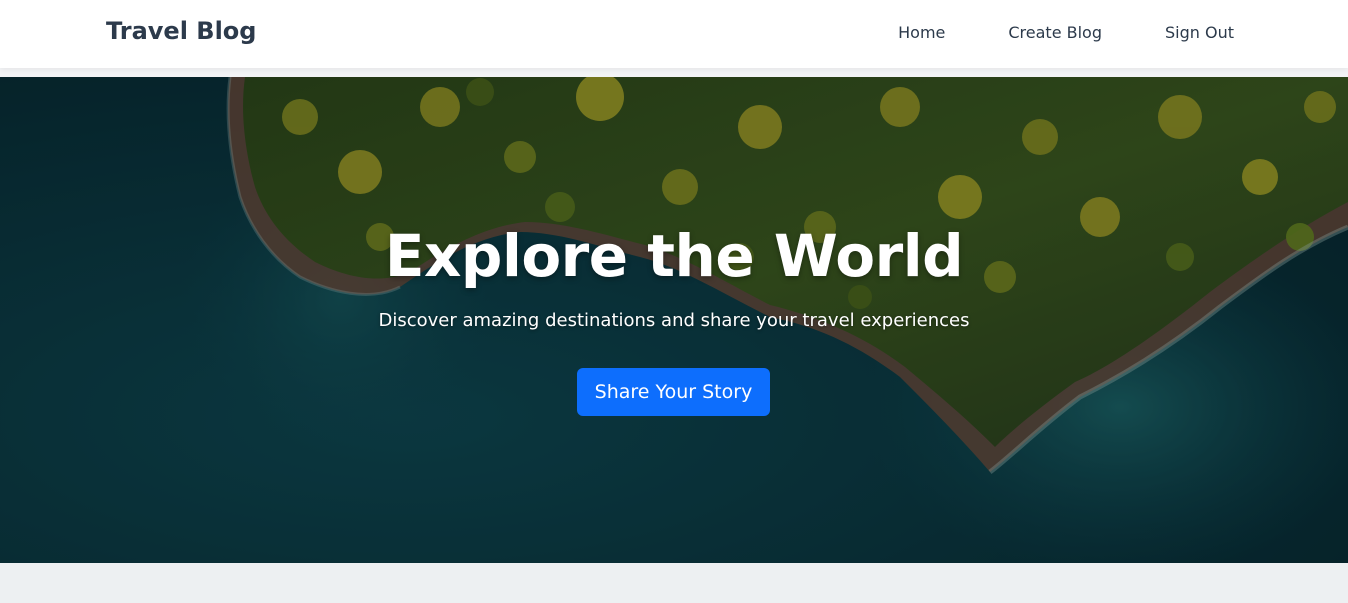  Describe the element at coordinates (674, 34) in the screenshot. I see `top-navbar: Travel Blog Home Create Blog Sign Out` at that location.